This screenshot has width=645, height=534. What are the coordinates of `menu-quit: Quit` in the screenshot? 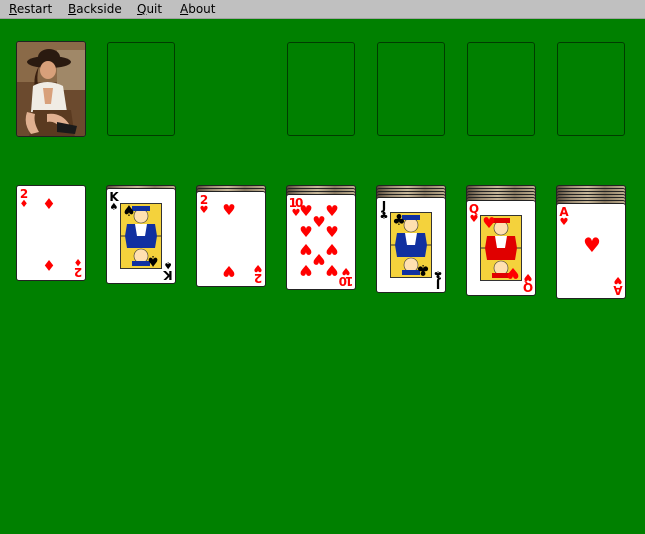 It's located at (149, 9).